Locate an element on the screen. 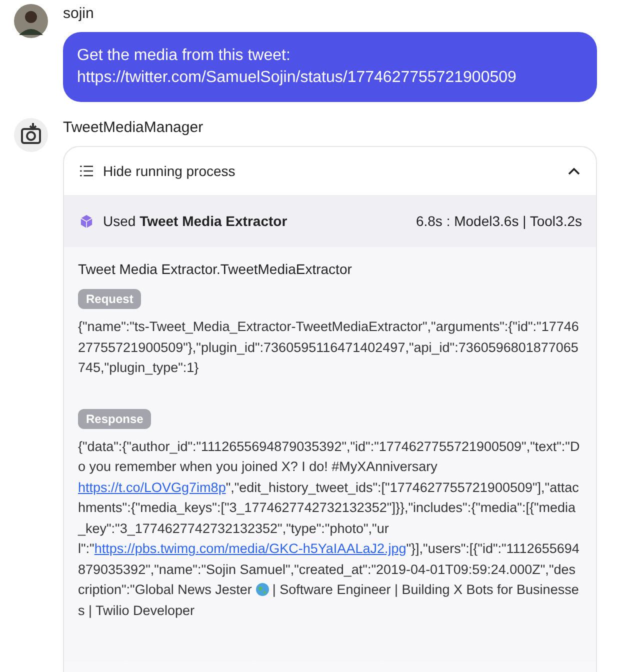 The image size is (632, 672). url-link: https://t.co/LOVGg7im8p is located at coordinates (152, 487).